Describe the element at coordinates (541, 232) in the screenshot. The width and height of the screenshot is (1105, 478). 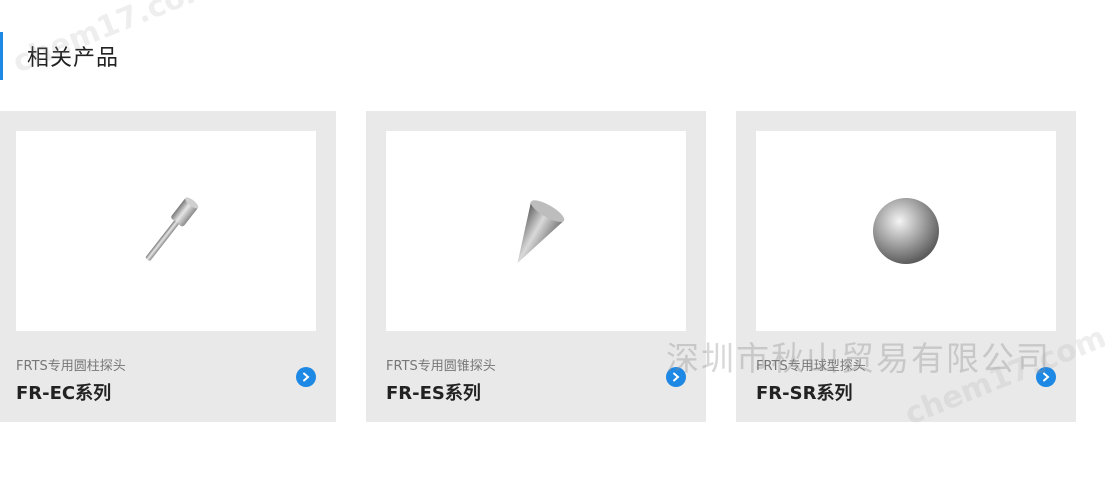
I see `cone-probe-tip-icon` at that location.